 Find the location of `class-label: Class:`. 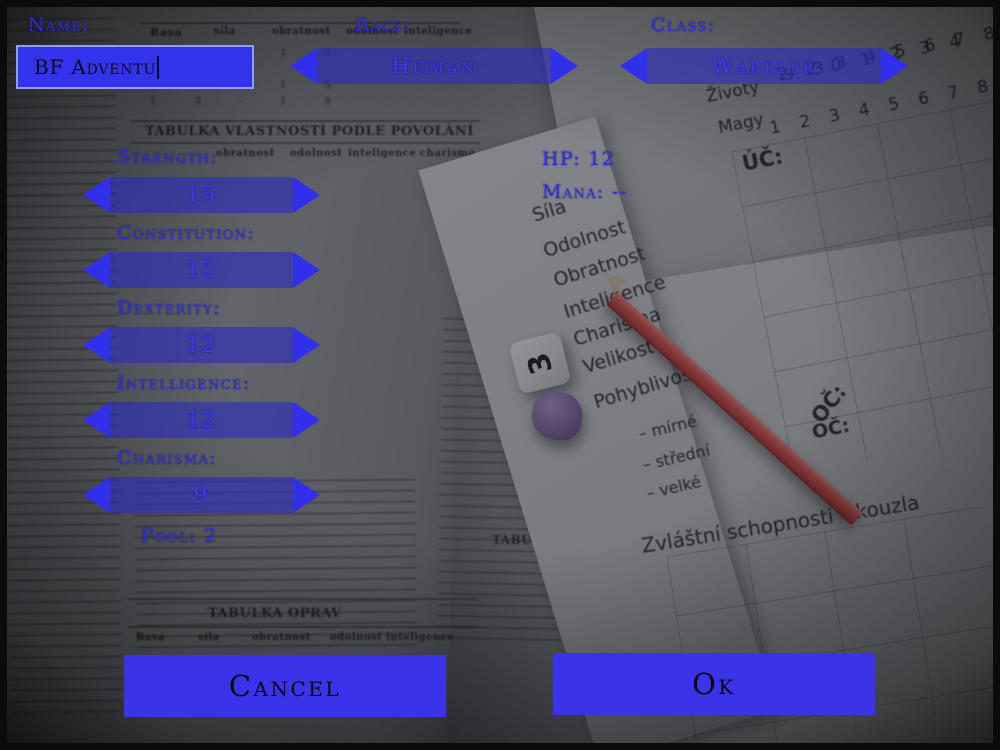

class-label: Class: is located at coordinates (683, 25).